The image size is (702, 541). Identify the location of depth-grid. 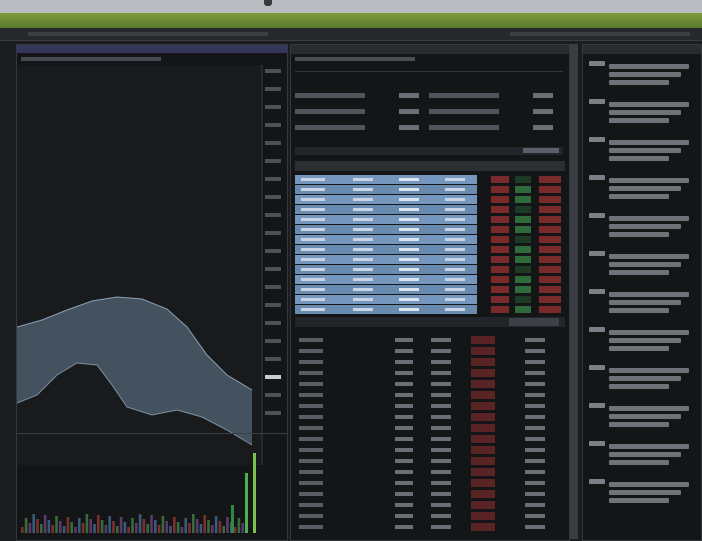
(430, 245).